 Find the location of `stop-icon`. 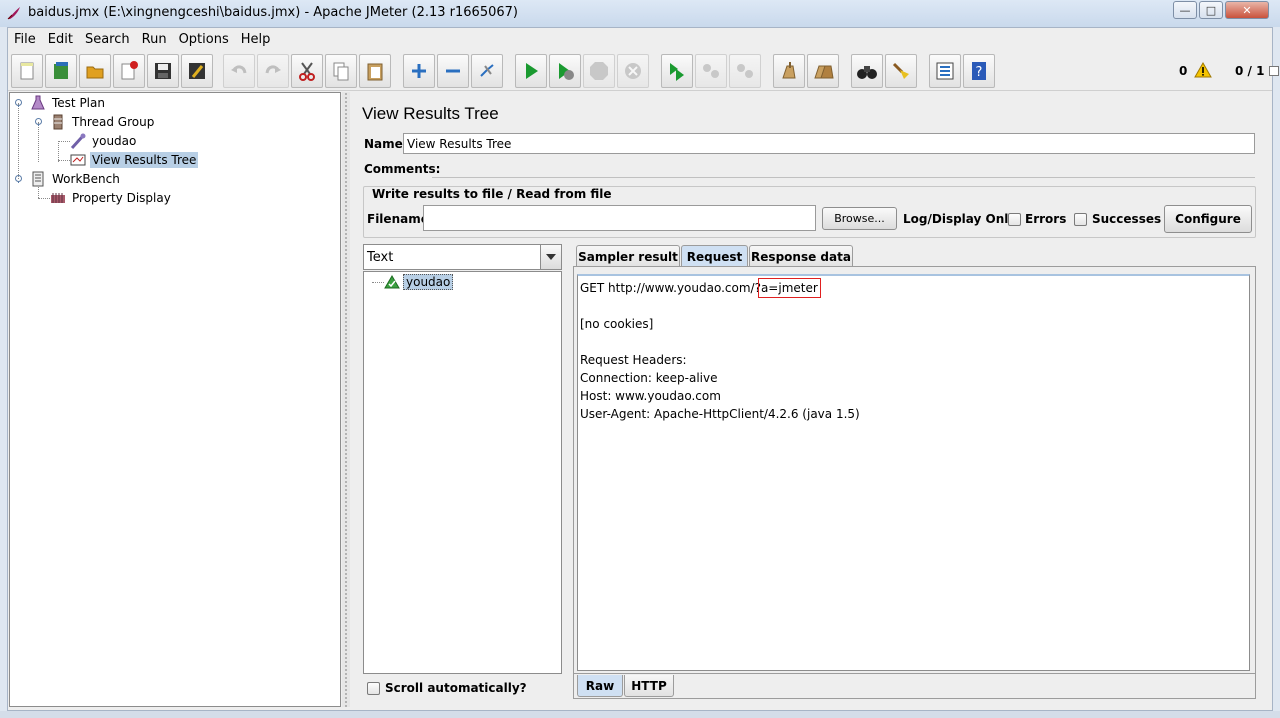

stop-icon is located at coordinates (599, 71).